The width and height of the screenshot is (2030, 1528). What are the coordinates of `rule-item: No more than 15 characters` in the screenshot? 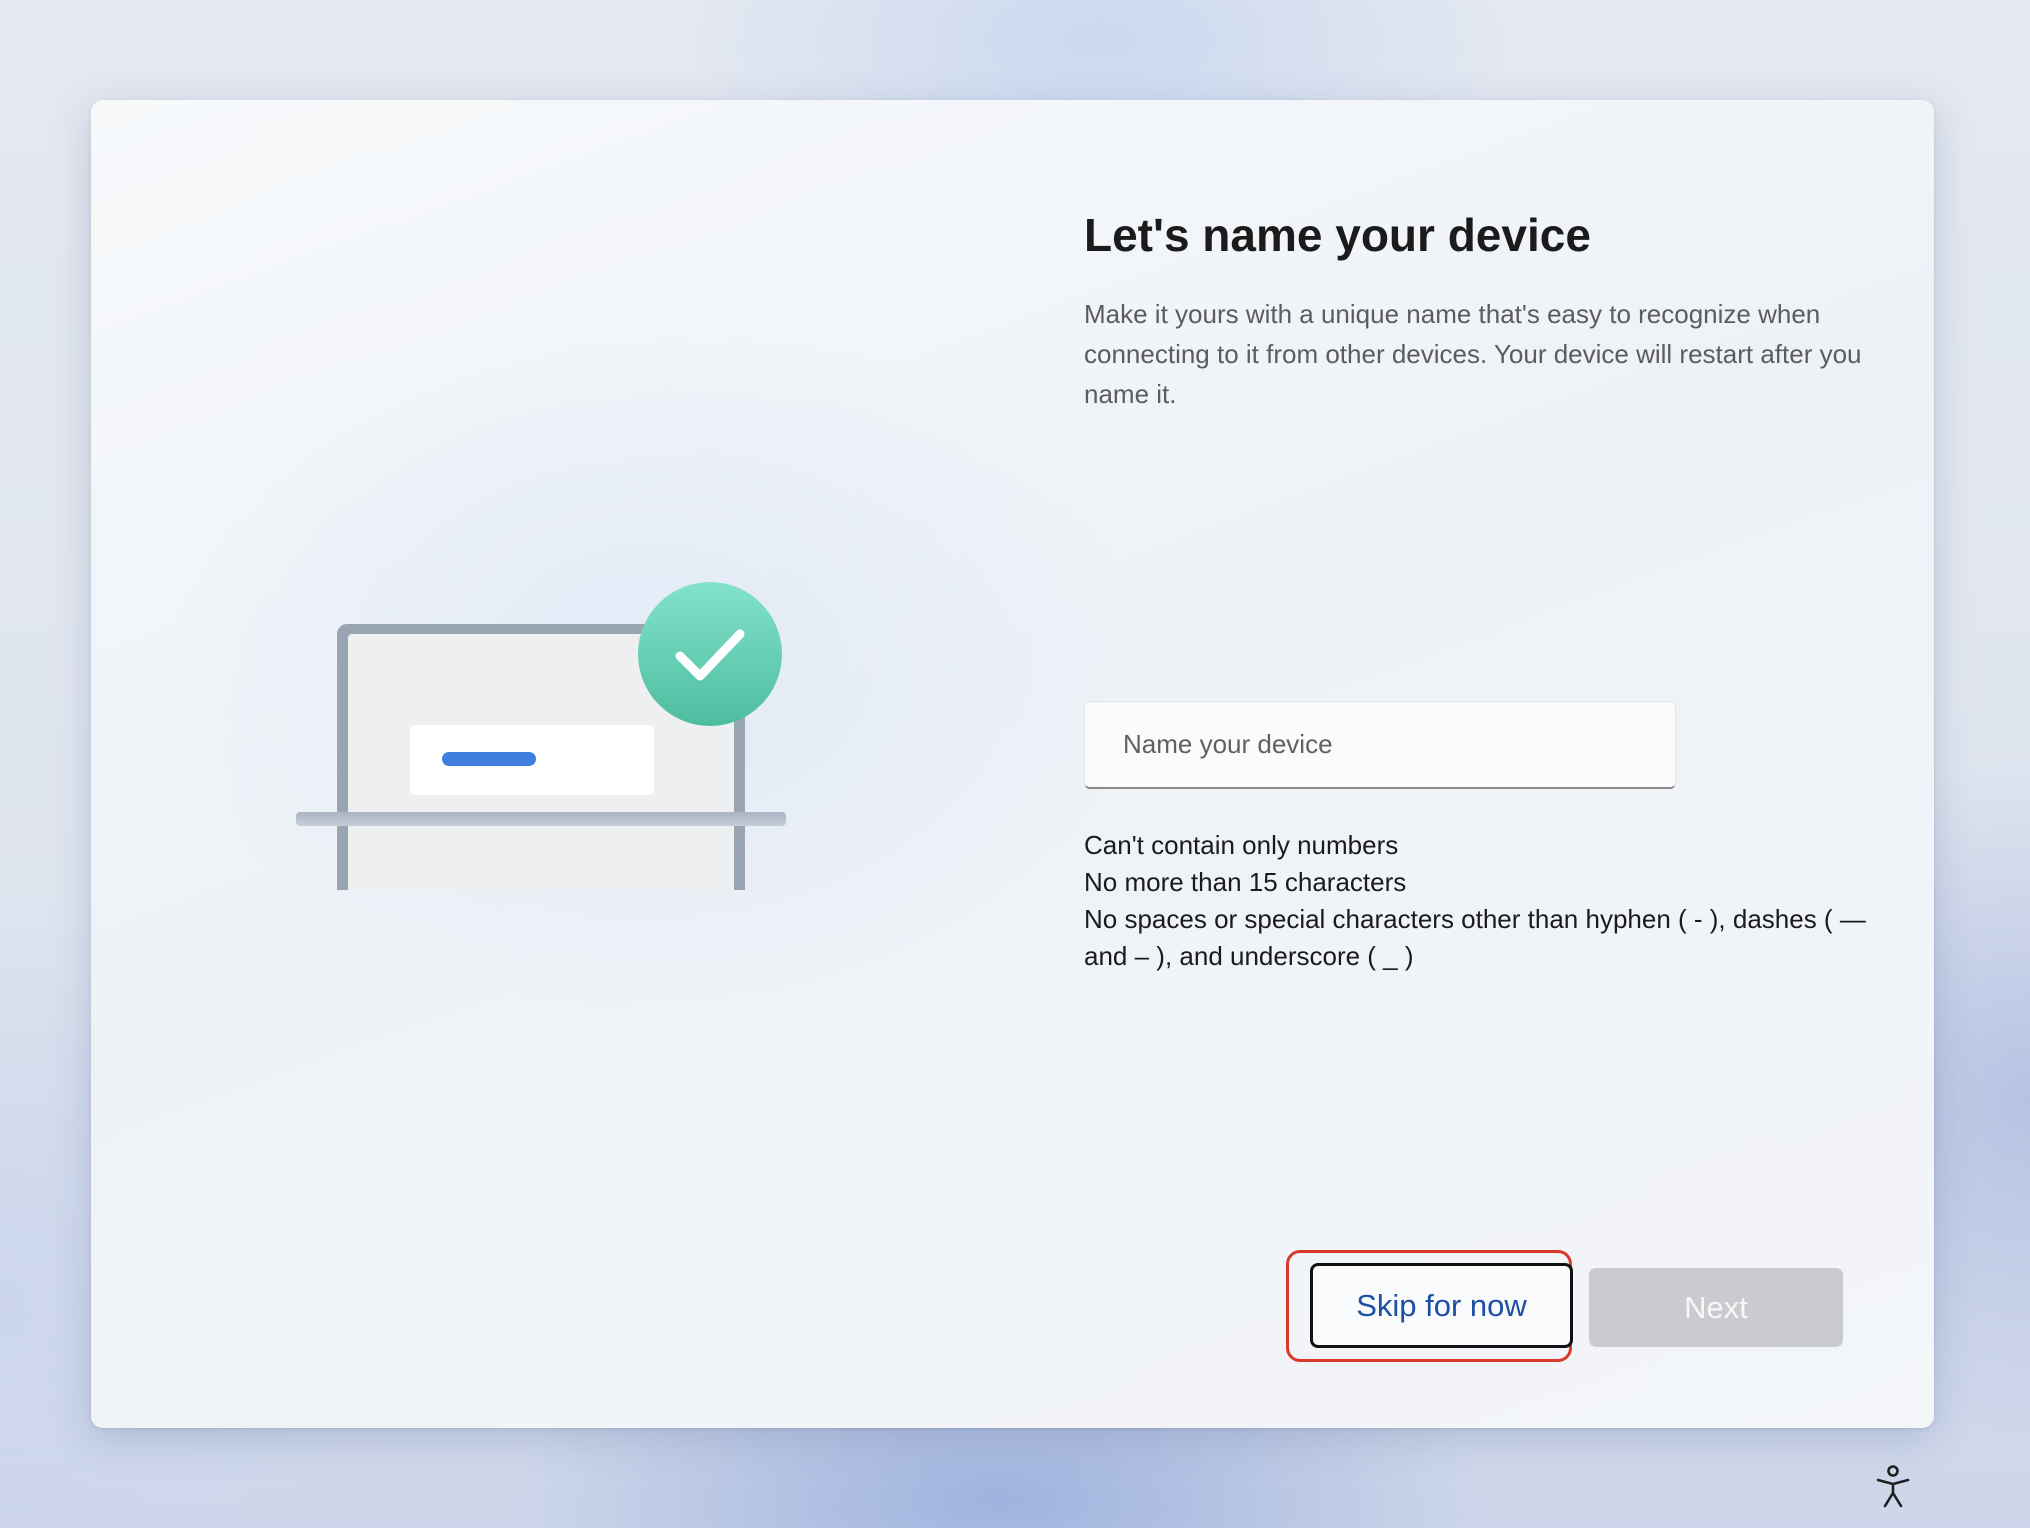 It's located at (1245, 882).